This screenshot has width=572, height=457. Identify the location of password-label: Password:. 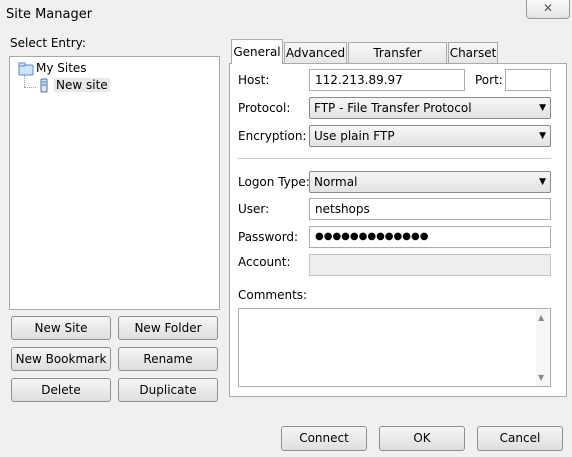
(268, 237).